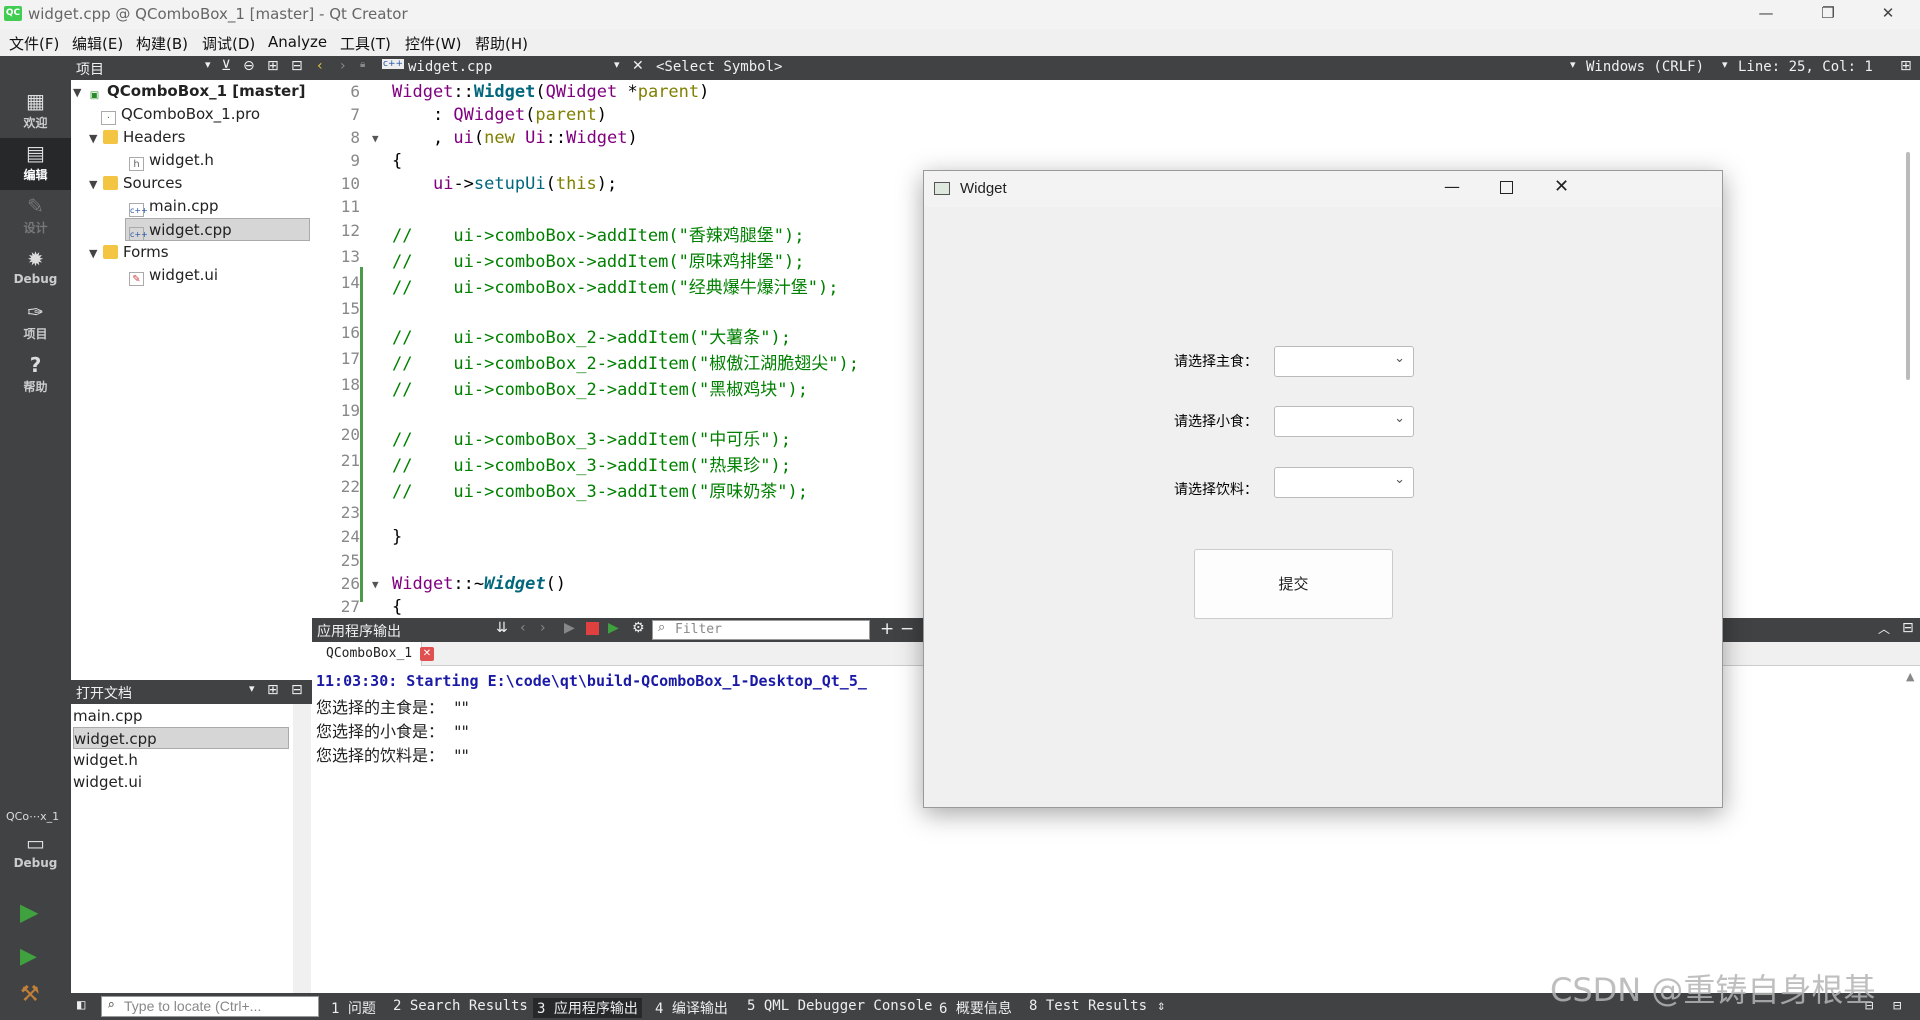  Describe the element at coordinates (1452, 186) in the screenshot. I see `minimize-icon: —` at that location.